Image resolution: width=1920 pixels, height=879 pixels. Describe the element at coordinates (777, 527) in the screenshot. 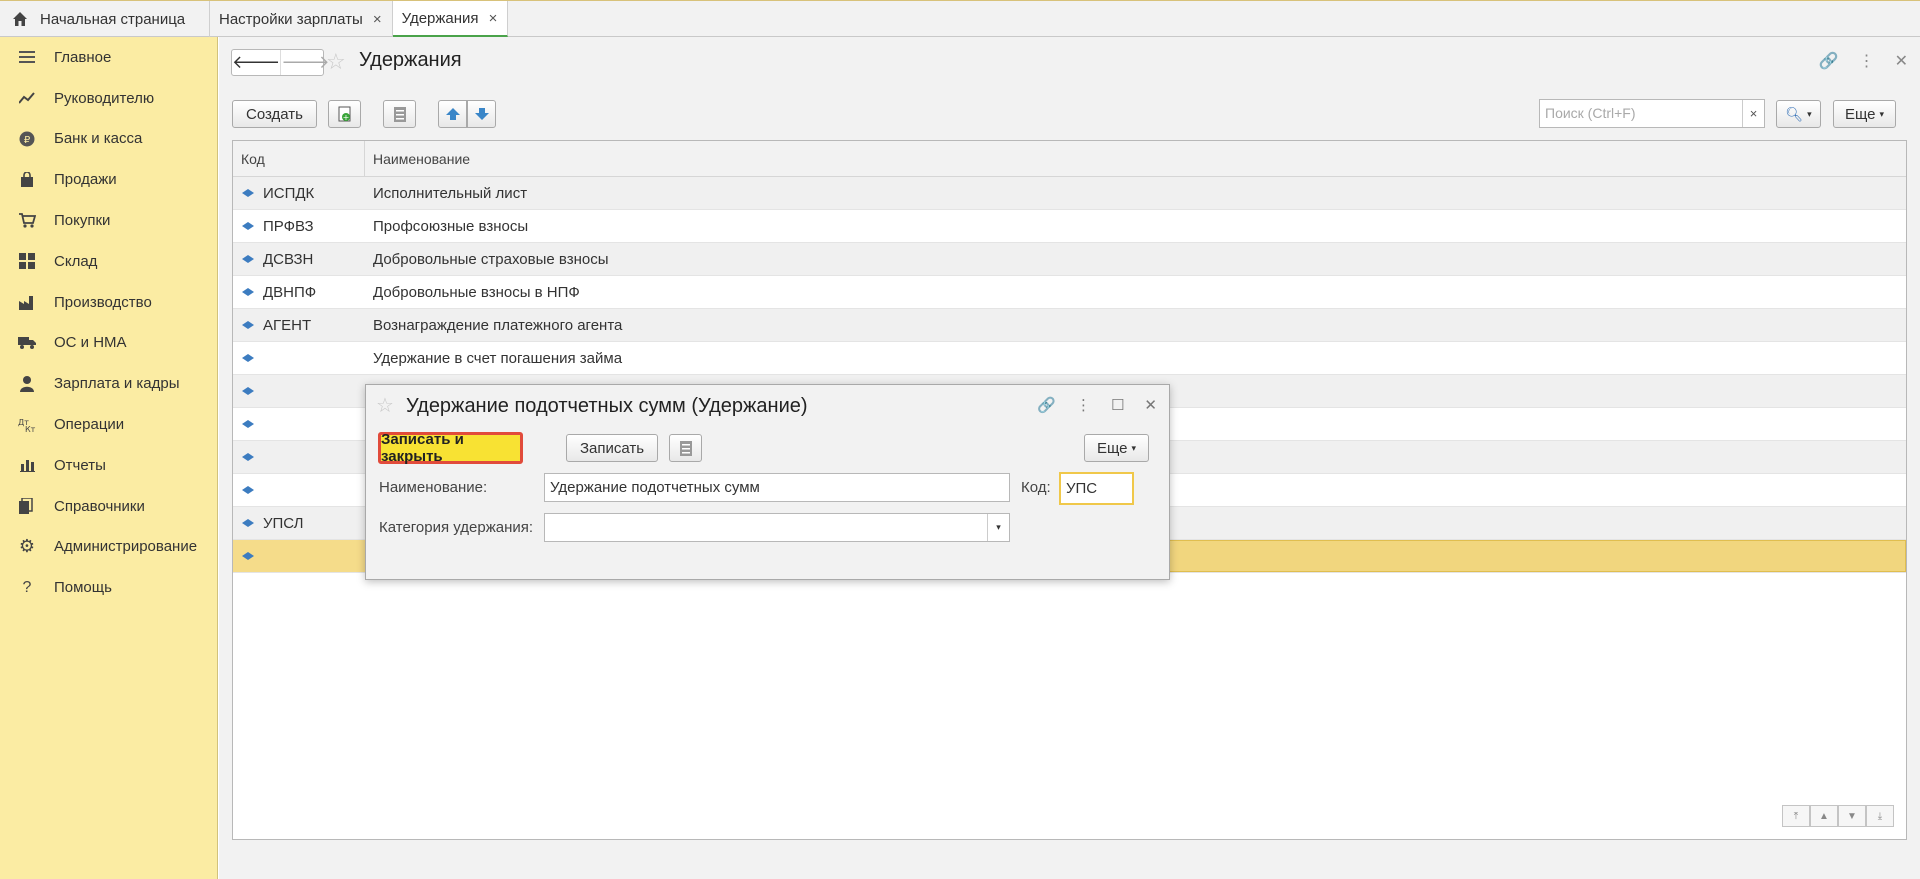

I see `category-select: ▾` at that location.